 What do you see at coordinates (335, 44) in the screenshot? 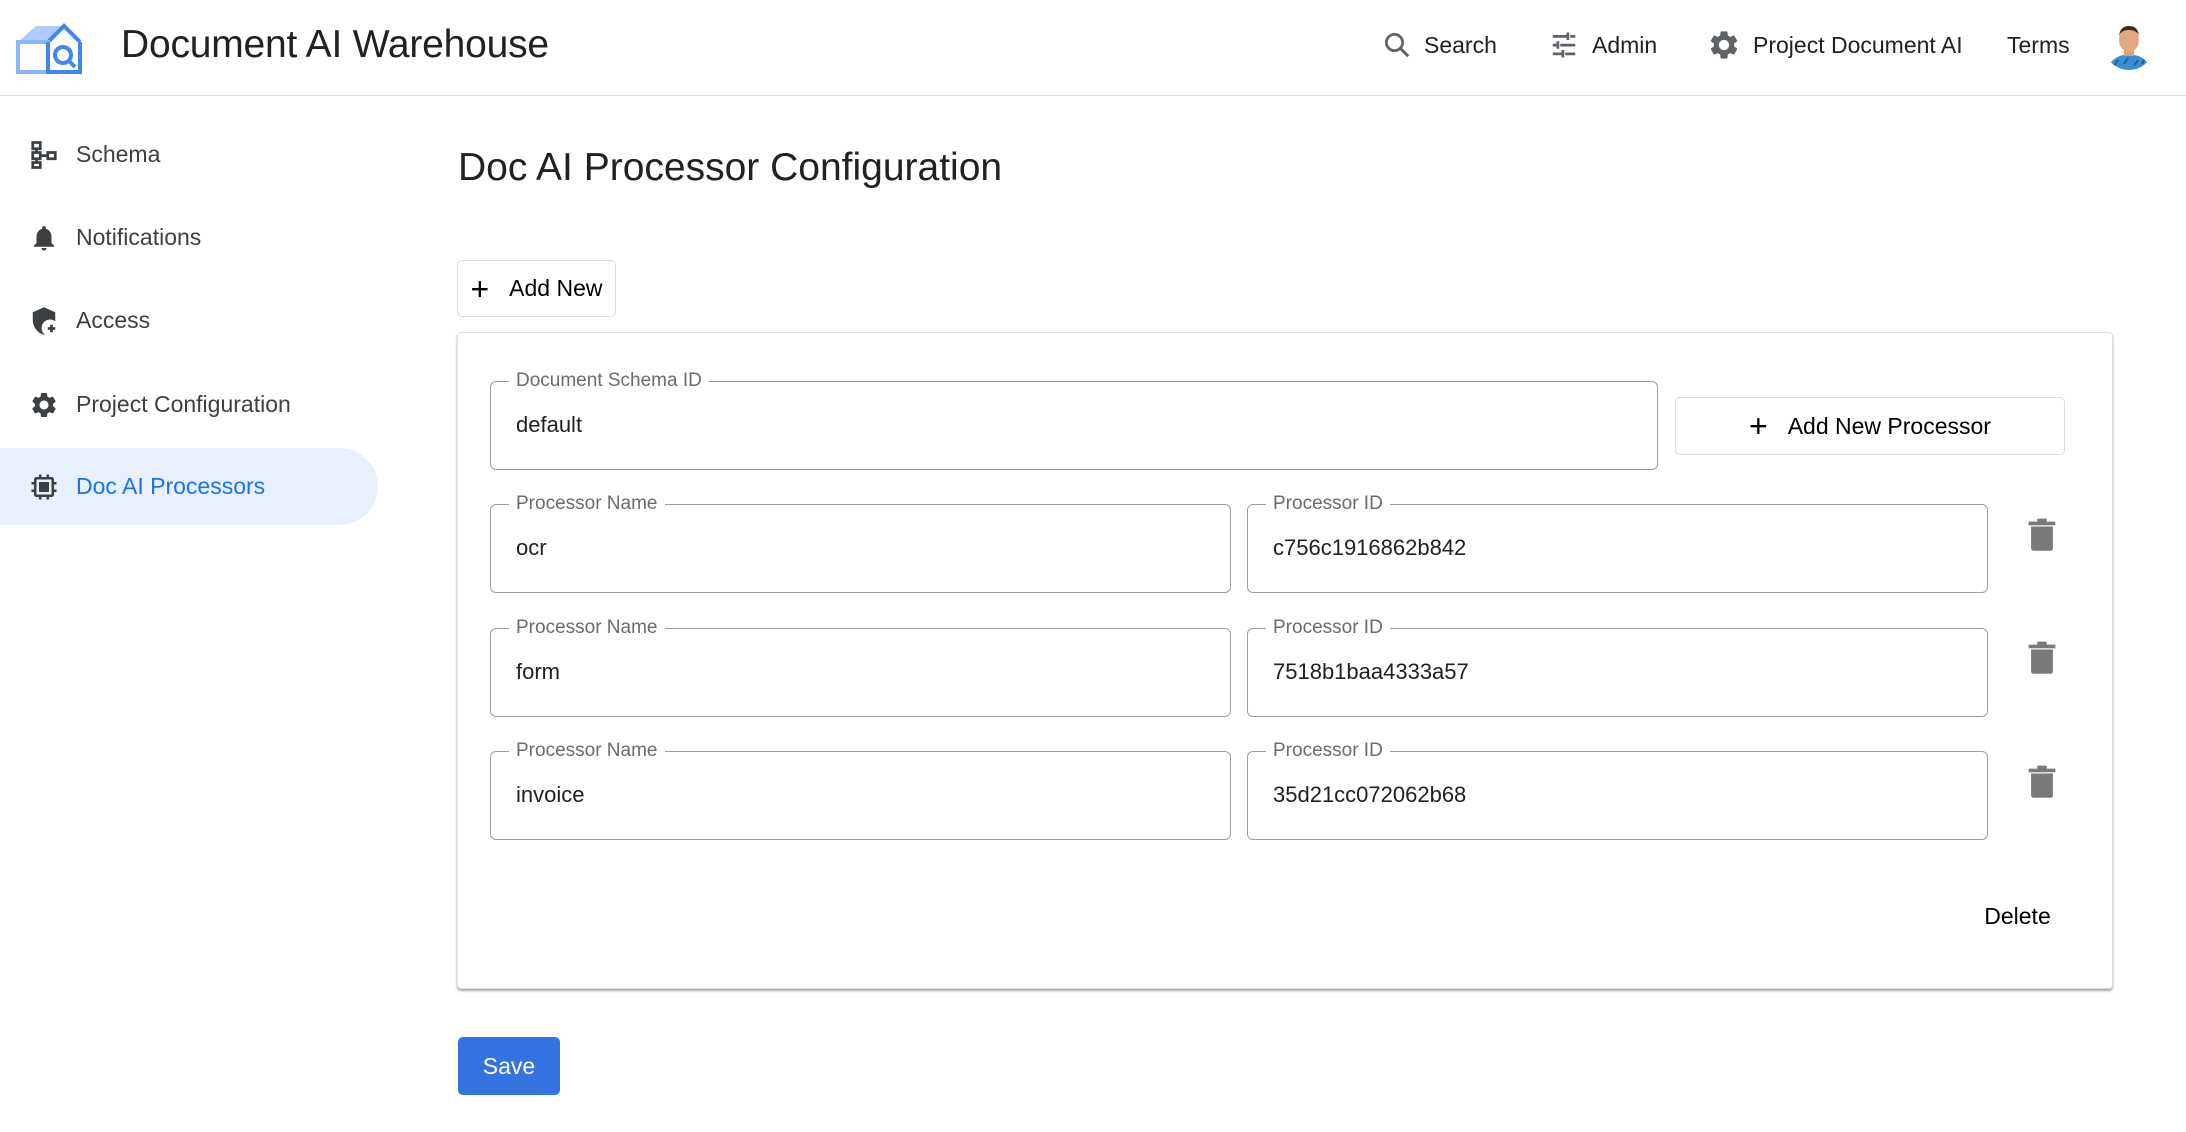
I see `app-title: Document AI Warehouse` at bounding box center [335, 44].